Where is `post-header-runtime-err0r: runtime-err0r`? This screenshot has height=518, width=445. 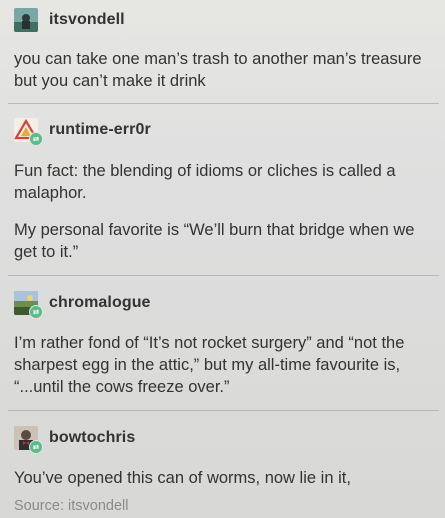 post-header-runtime-err0r: runtime-err0r is located at coordinates (82, 131).